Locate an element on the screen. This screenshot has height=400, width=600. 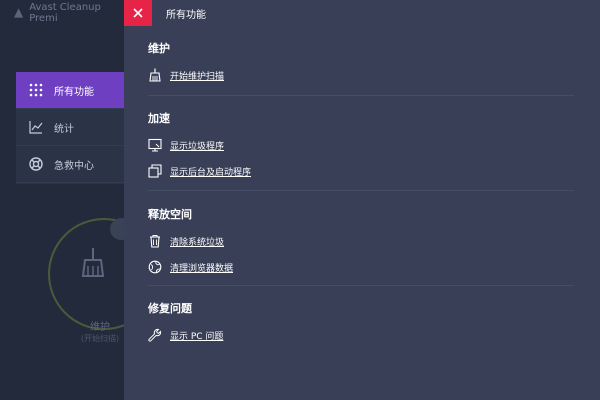
sidebar-item-statistics: 统计 is located at coordinates (70, 127).